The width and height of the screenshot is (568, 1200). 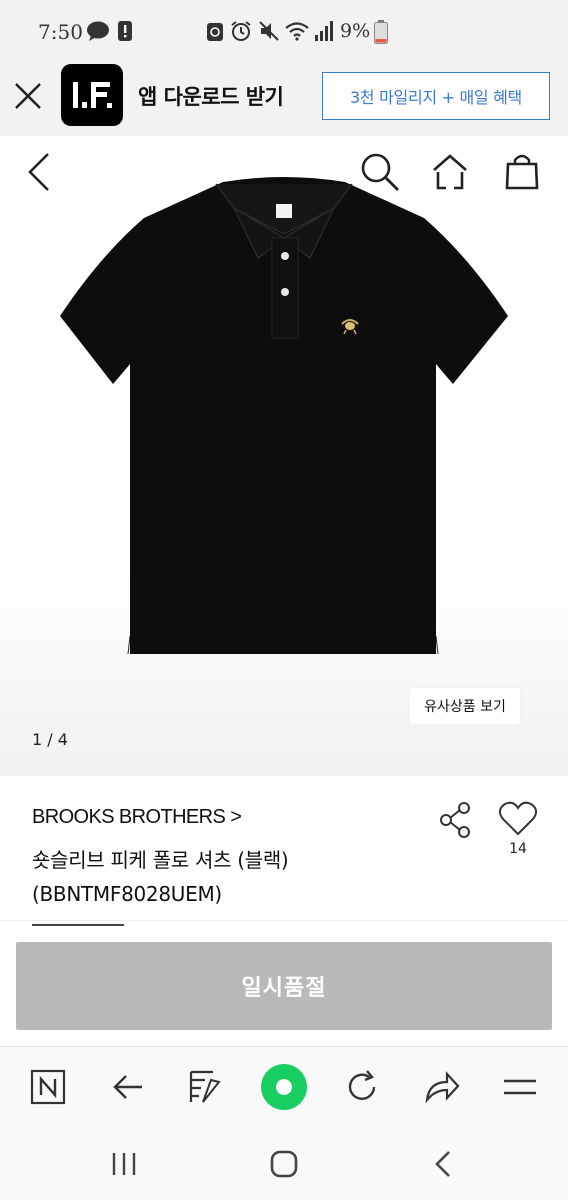 What do you see at coordinates (211, 97) in the screenshot?
I see `banner-title: 앱 다운로드 받기` at bounding box center [211, 97].